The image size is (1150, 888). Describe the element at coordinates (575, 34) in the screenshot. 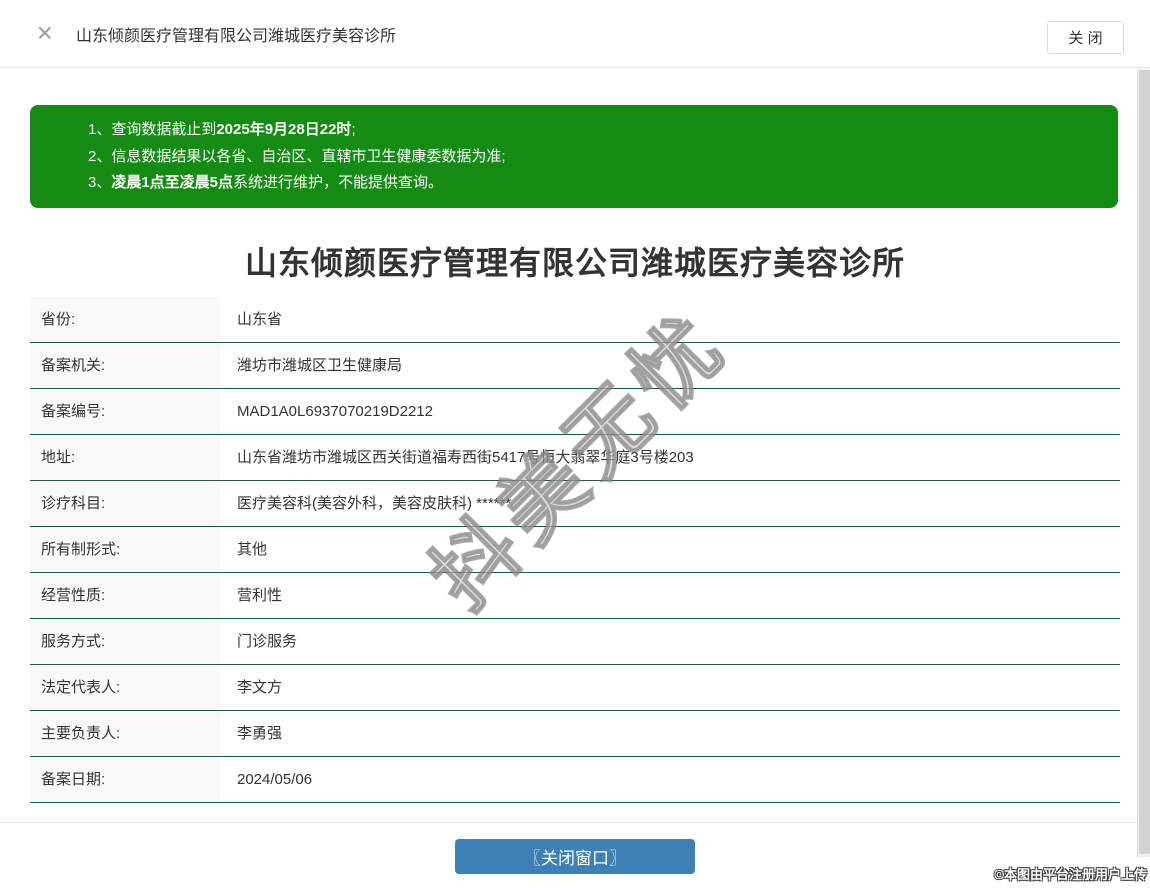

I see `modal-header: ✕ 山东倾颜医疗管理有限公司潍城医疗美容诊所 关 闭` at that location.